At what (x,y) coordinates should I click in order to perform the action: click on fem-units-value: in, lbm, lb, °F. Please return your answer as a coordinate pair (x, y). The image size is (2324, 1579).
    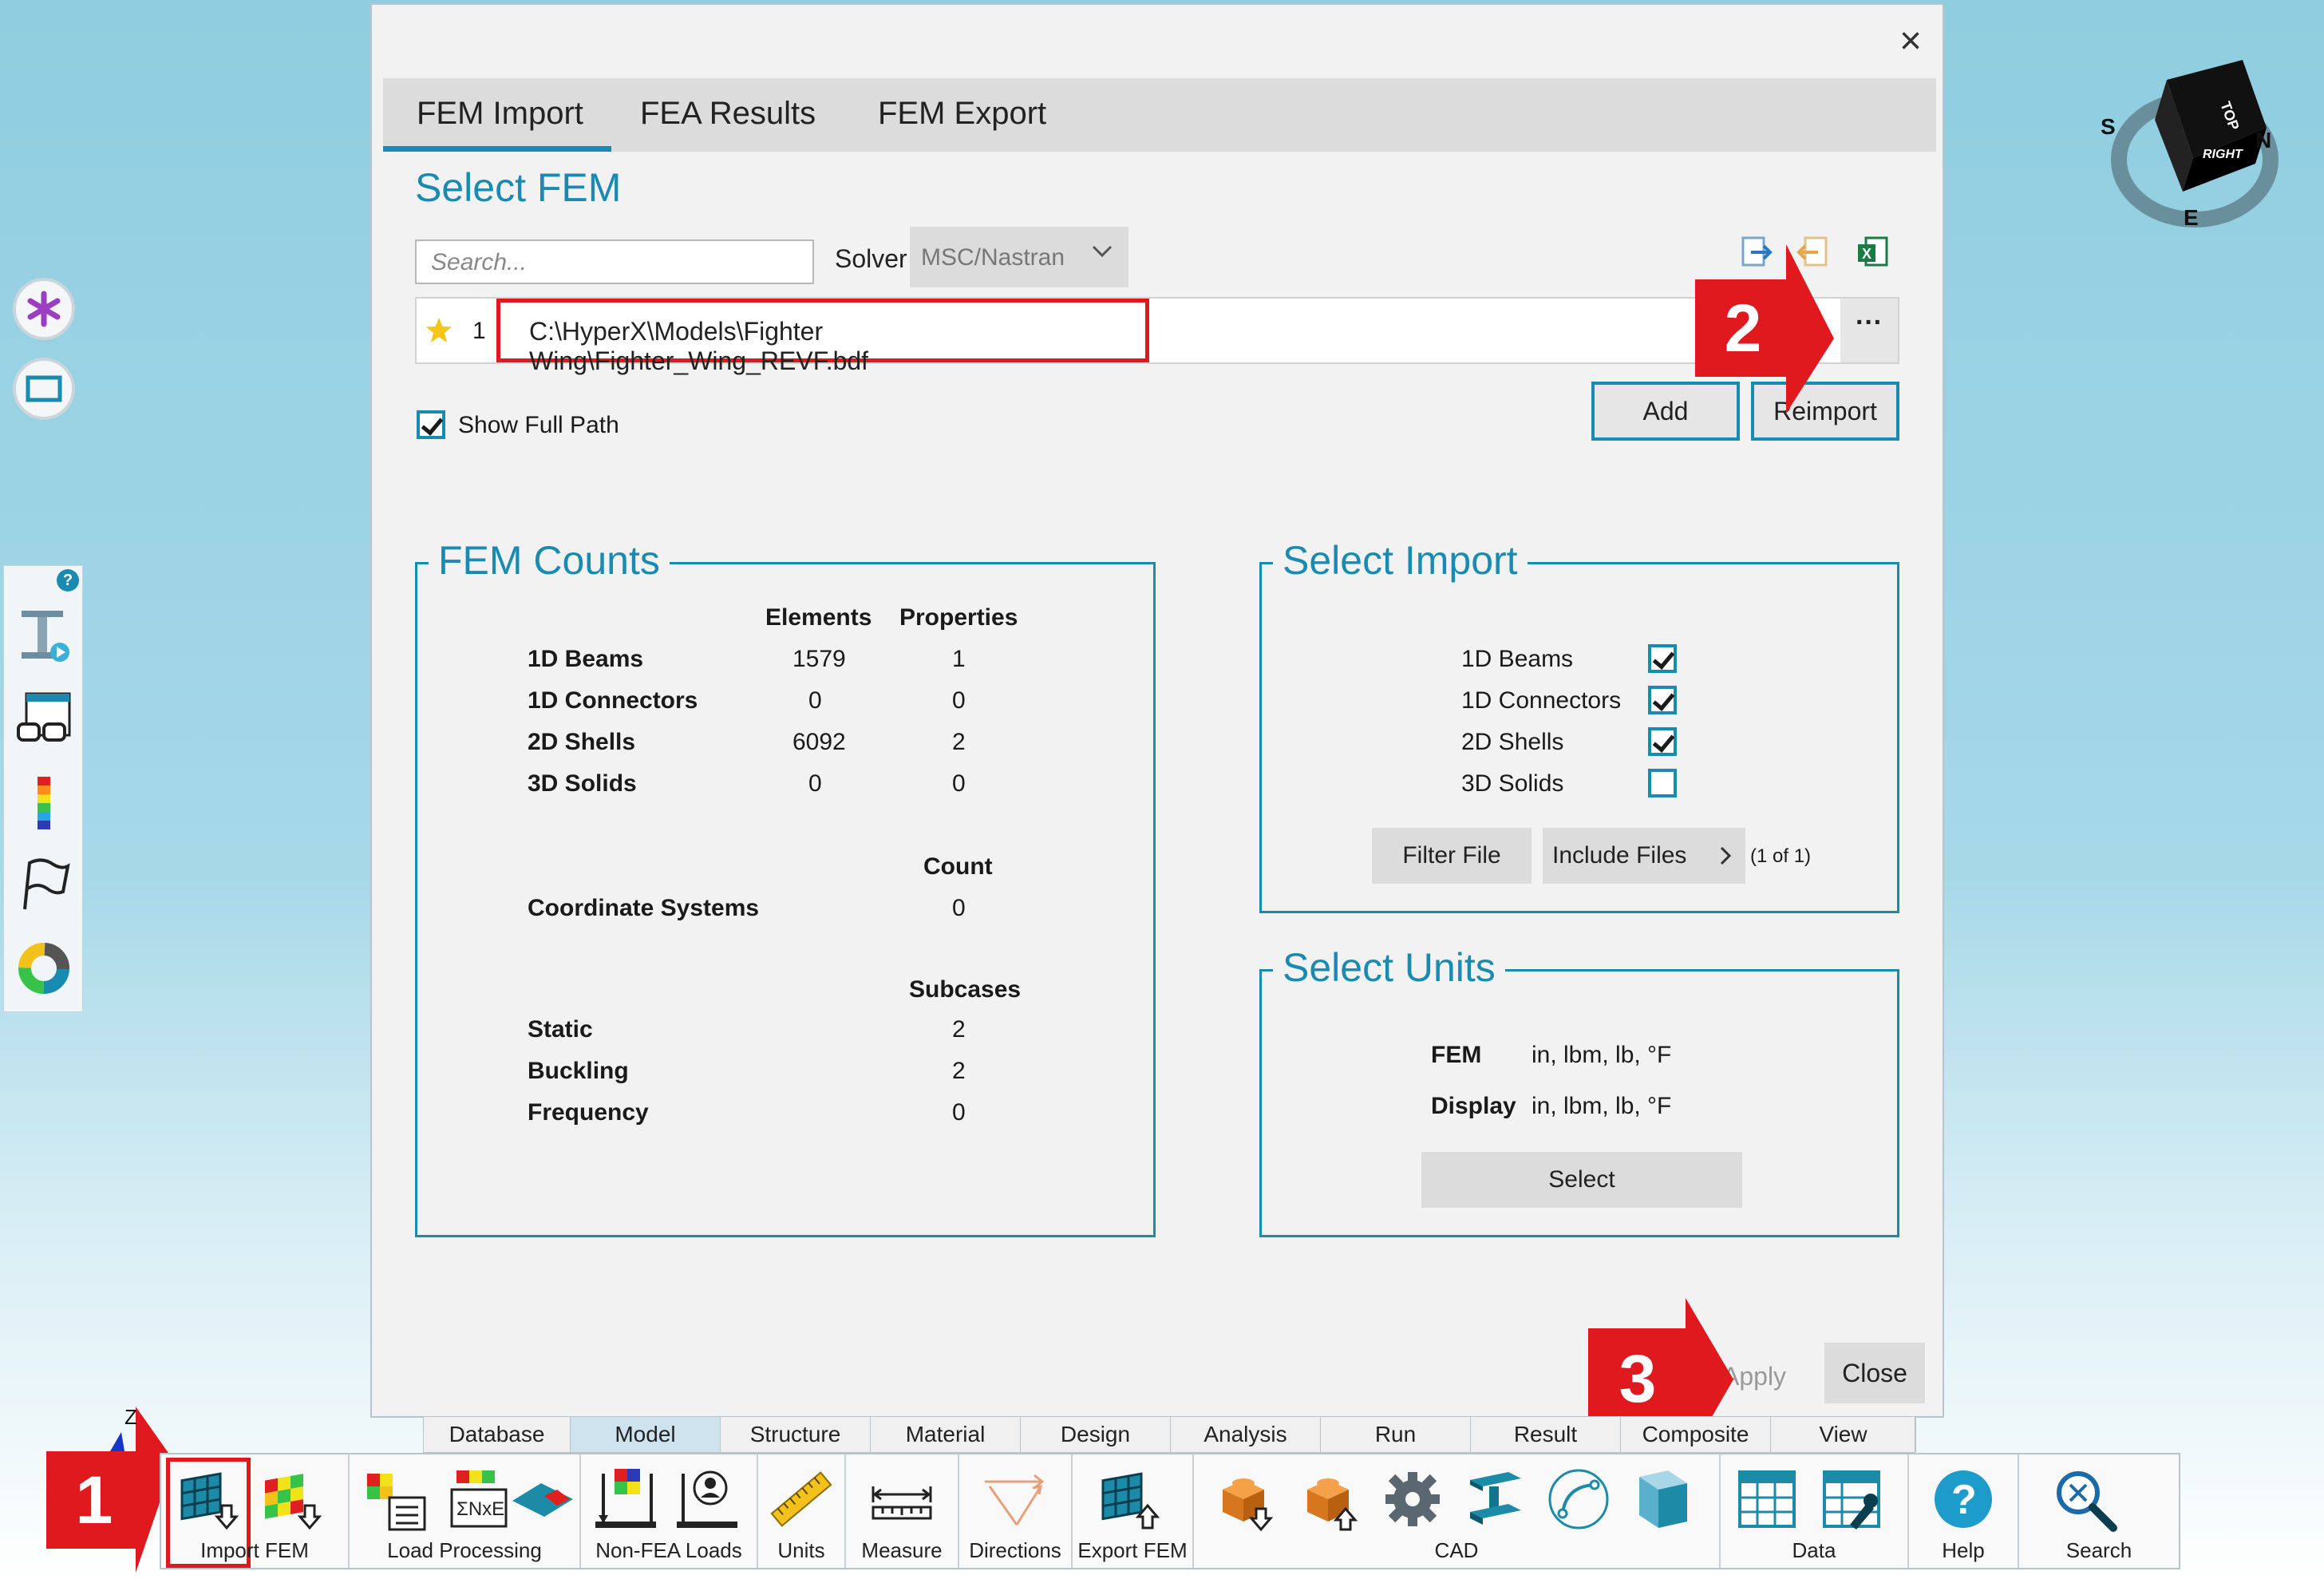
    Looking at the image, I should click on (1602, 1055).